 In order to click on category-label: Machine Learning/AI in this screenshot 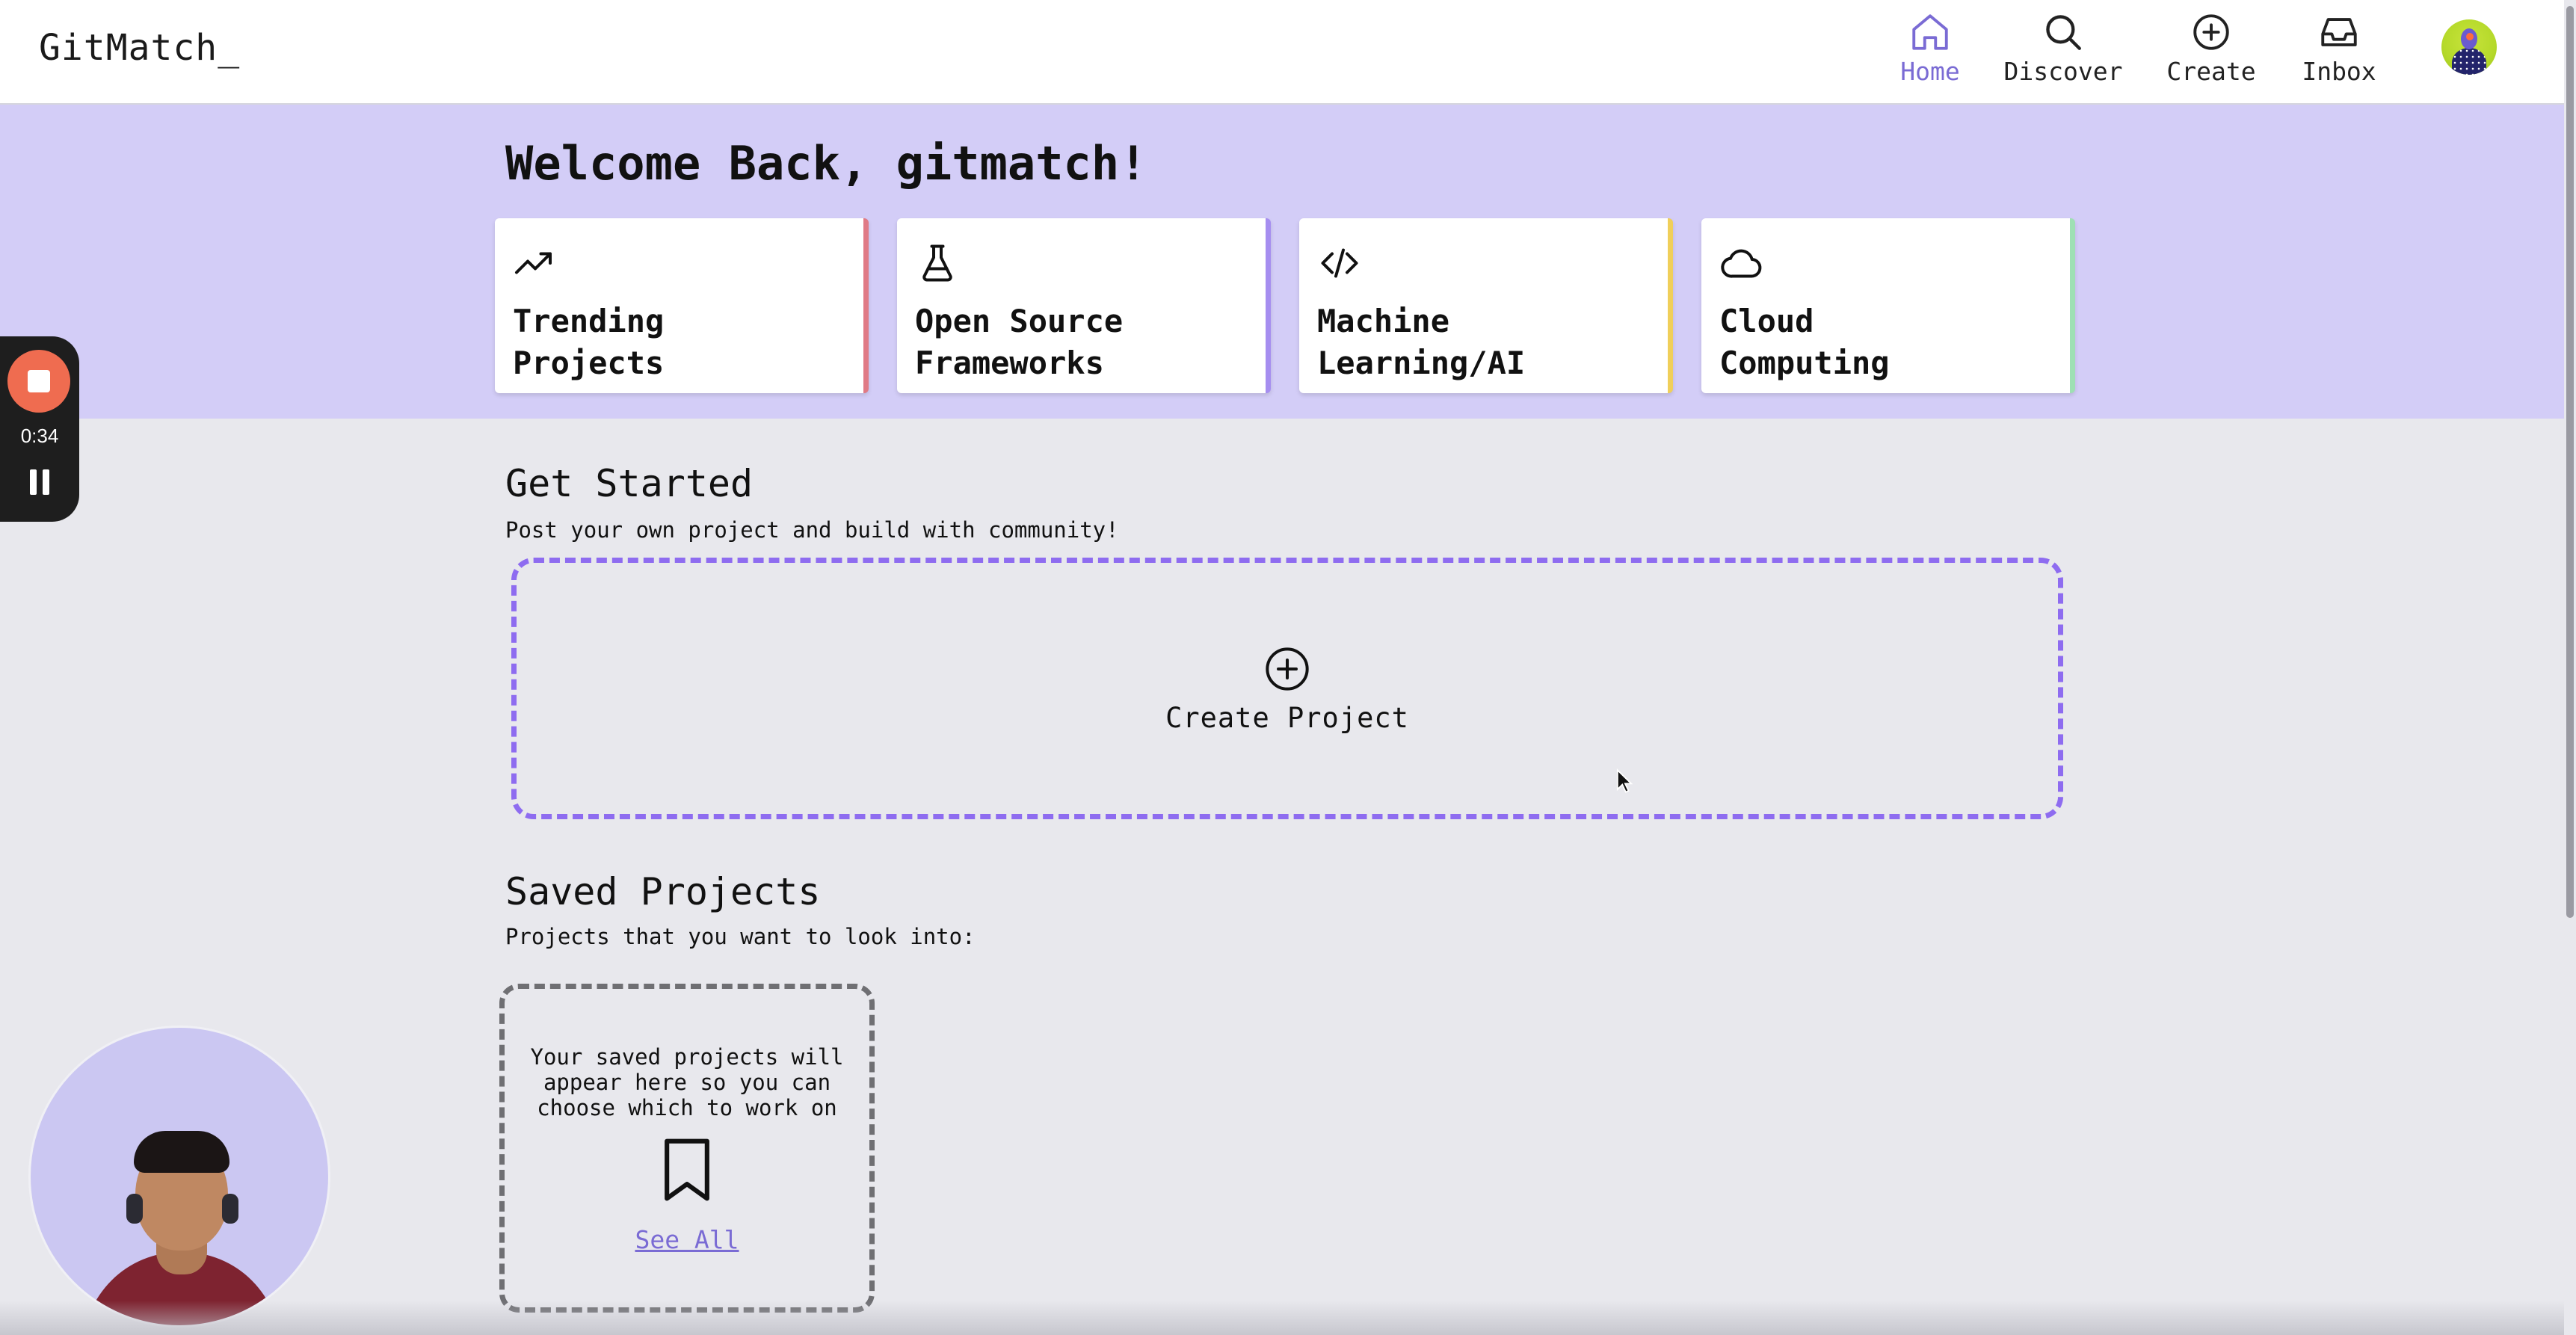, I will do `click(1421, 342)`.